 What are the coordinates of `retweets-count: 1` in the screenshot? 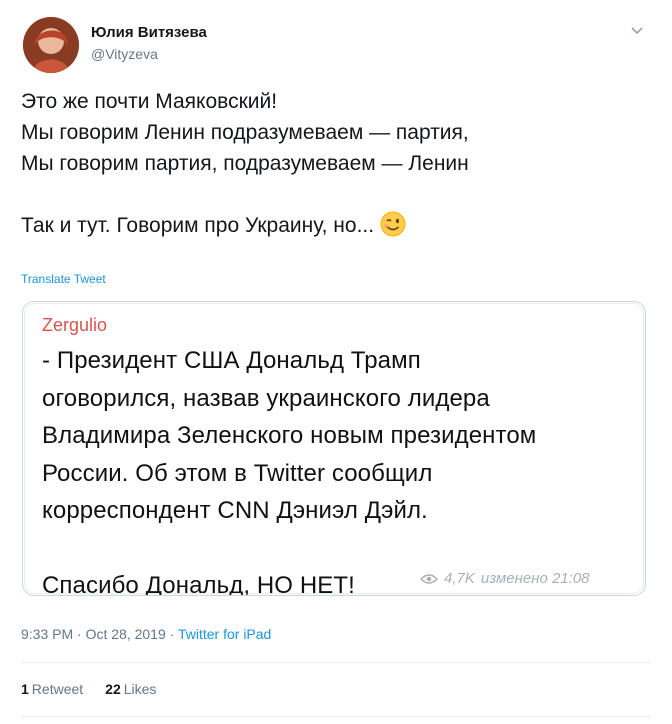 It's located at (25, 689).